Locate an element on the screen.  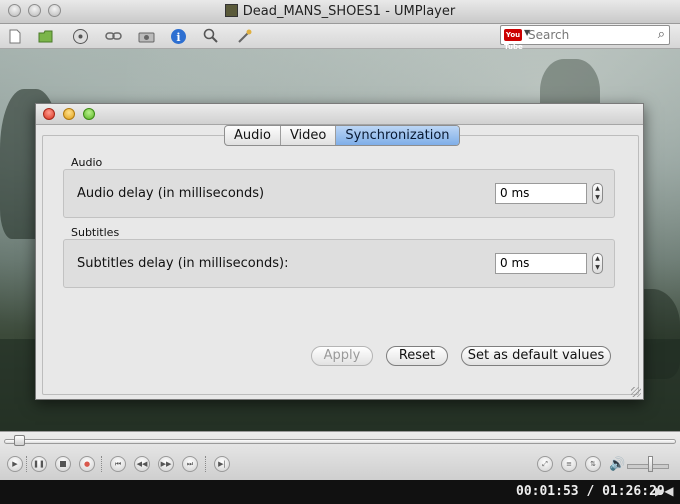
tab-audio: Audio is located at coordinates (253, 135).